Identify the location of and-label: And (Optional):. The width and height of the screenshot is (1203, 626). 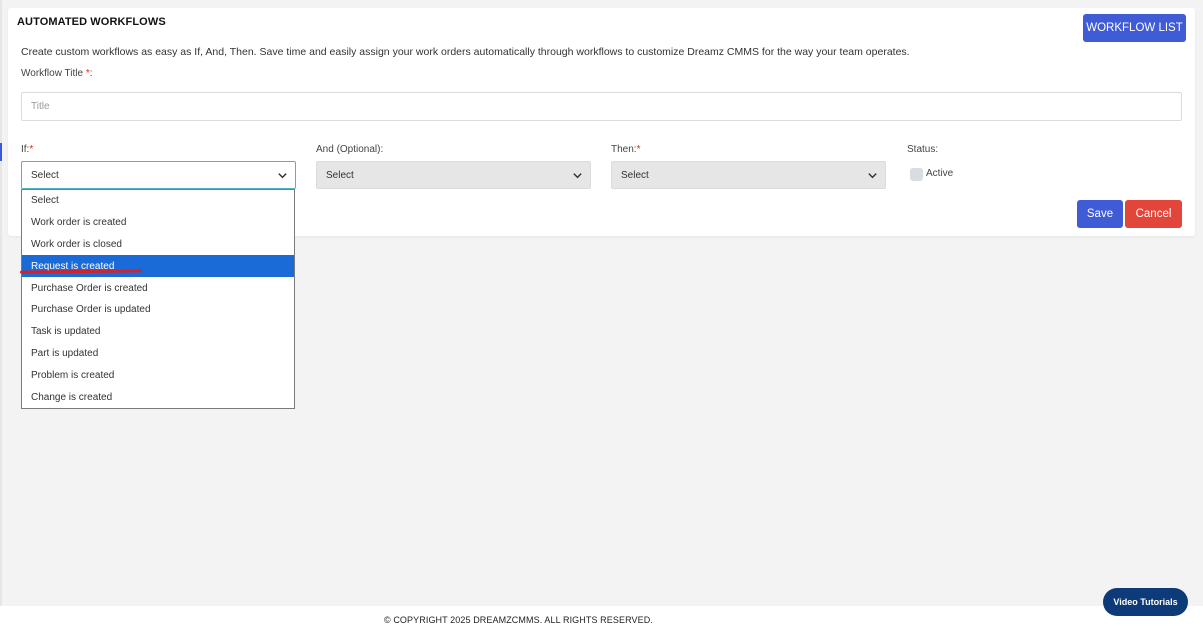
(350, 149).